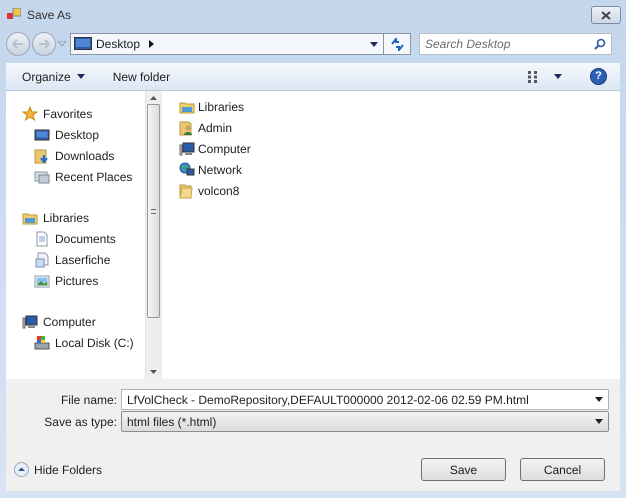  I want to click on picture-icon, so click(42, 280).